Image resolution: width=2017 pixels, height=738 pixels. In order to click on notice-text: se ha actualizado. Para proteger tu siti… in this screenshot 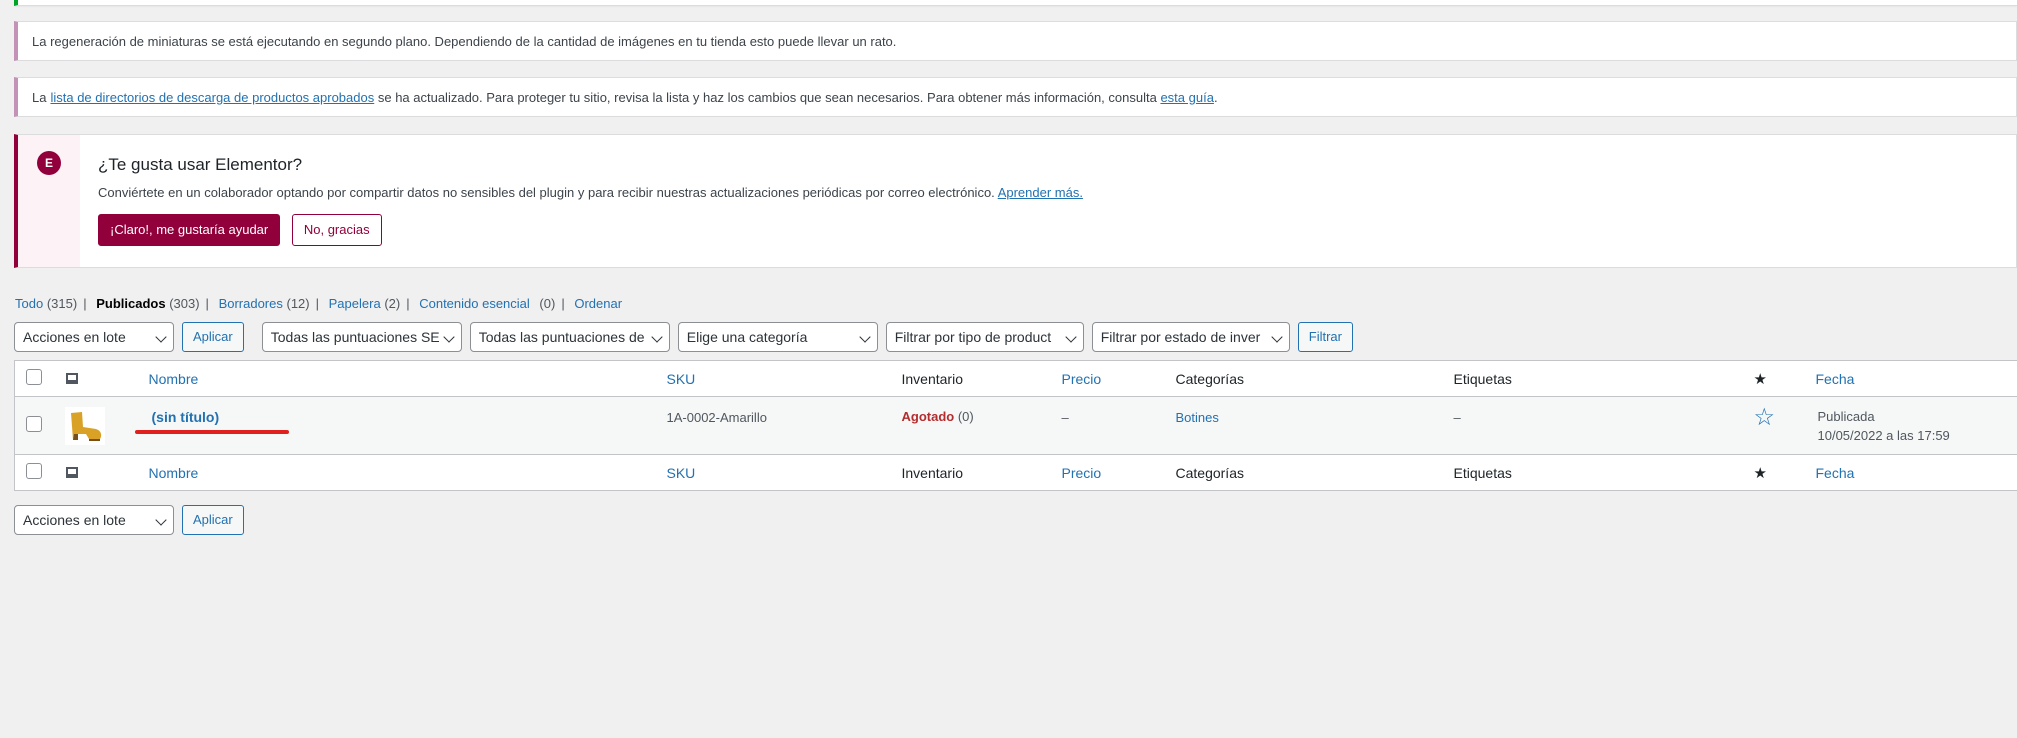, I will do `click(767, 97)`.